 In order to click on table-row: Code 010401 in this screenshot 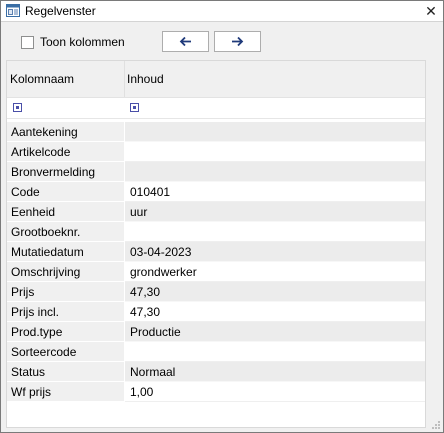, I will do `click(216, 192)`.